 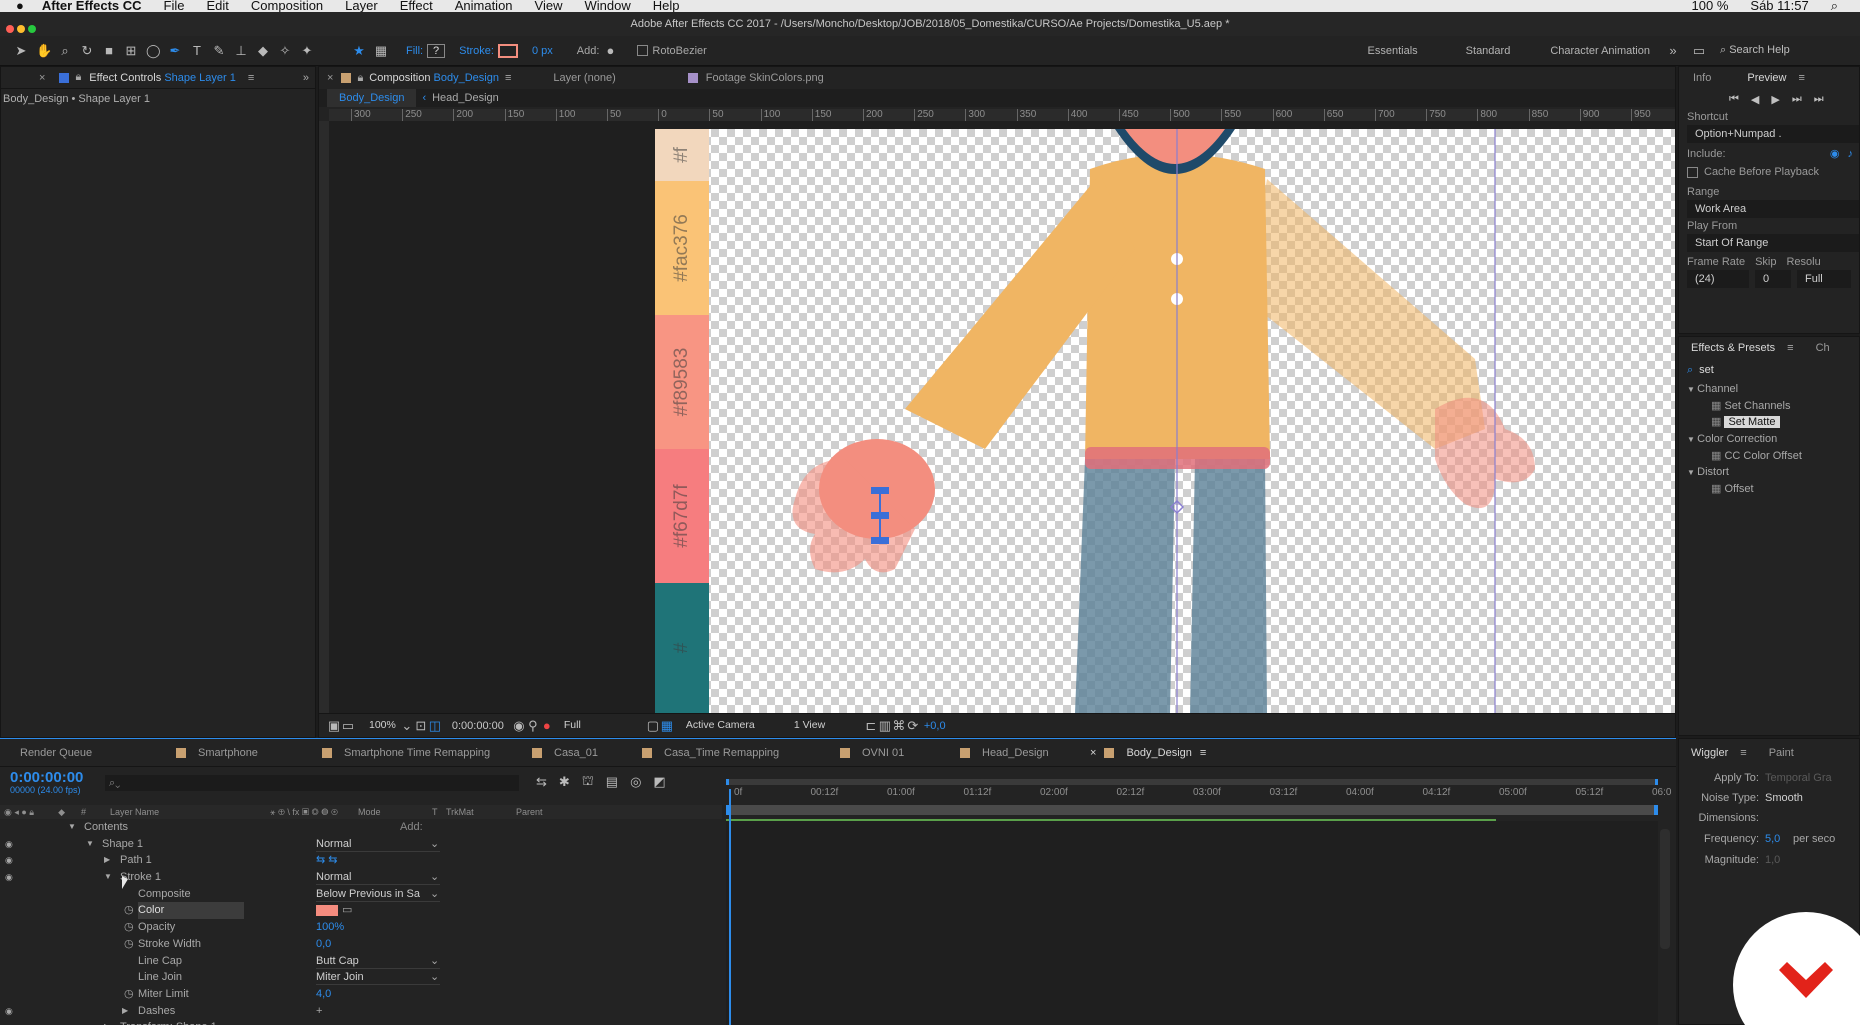 What do you see at coordinates (219, 50) in the screenshot?
I see `brush-tool-icon: ✎` at bounding box center [219, 50].